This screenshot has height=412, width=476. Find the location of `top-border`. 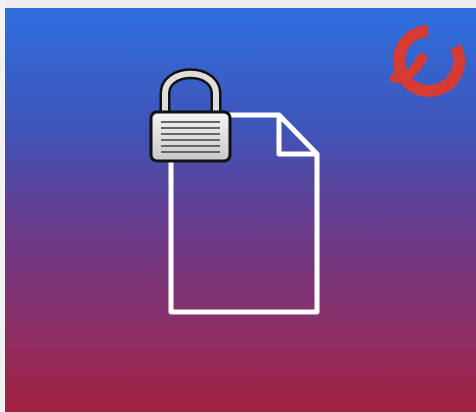

top-border is located at coordinates (238, 4).